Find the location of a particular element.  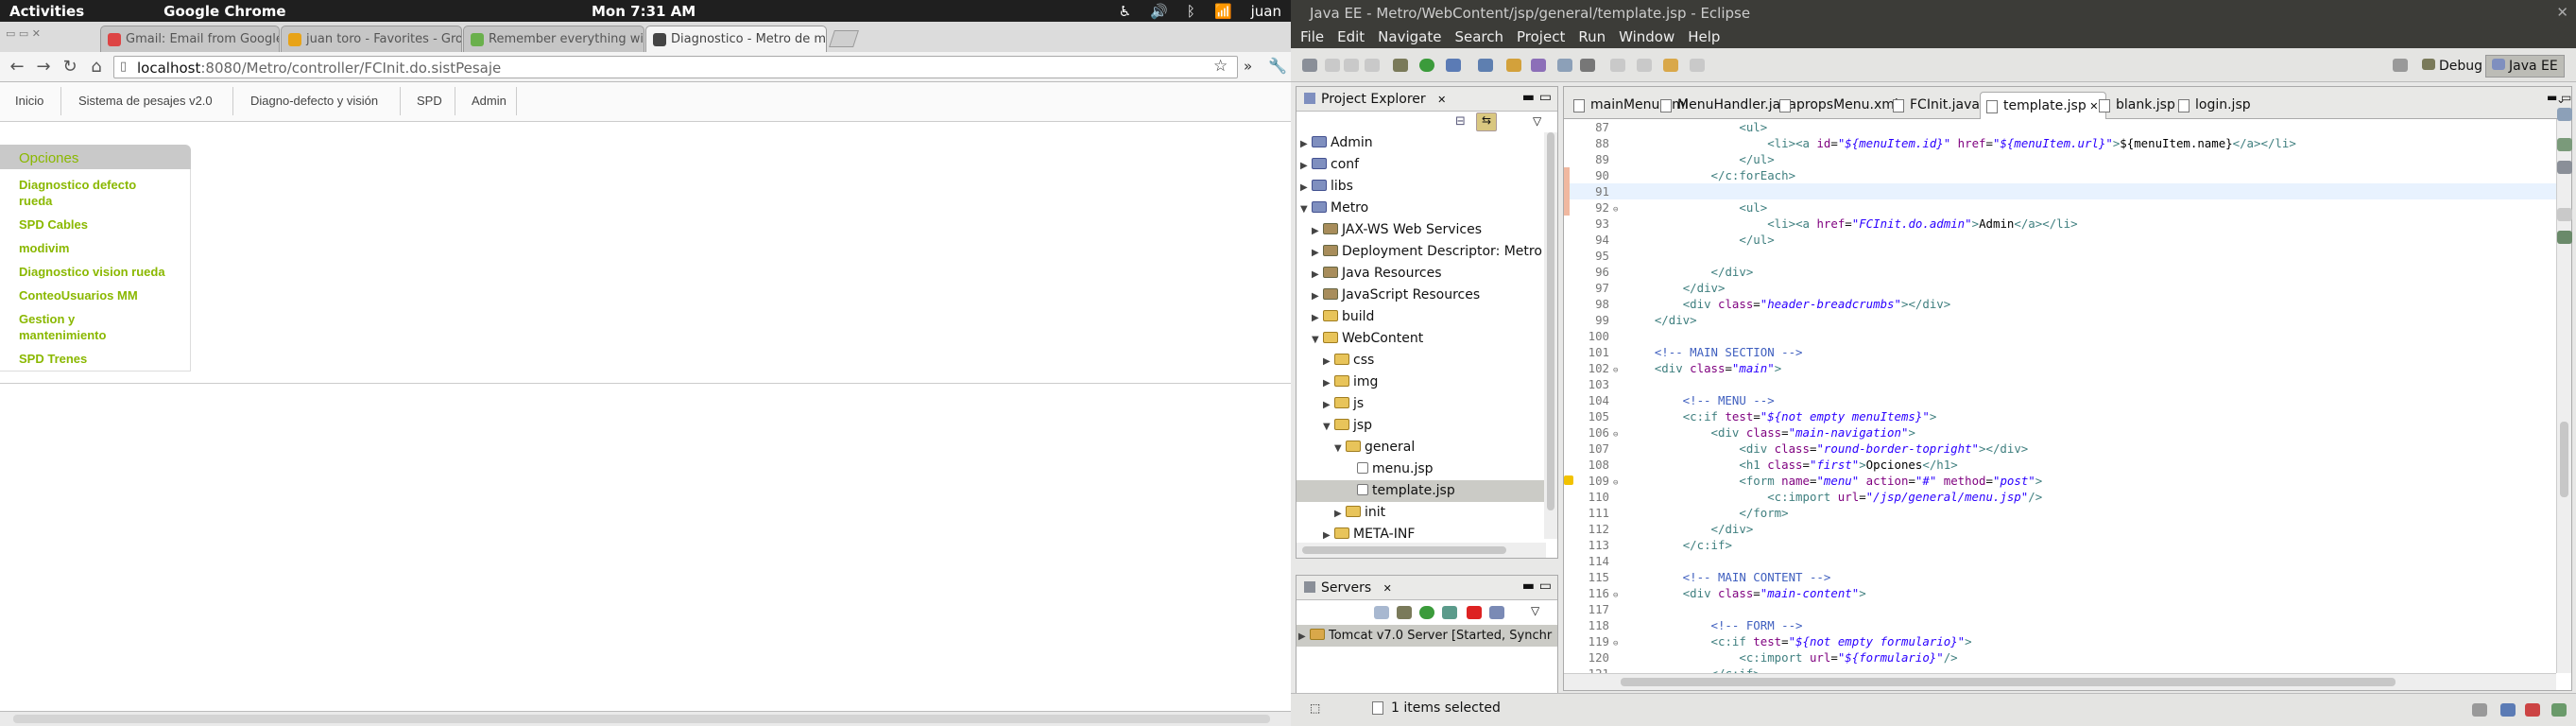

code-line: 106 ⊖ <div class="main-navigation"> is located at coordinates (2060, 432).